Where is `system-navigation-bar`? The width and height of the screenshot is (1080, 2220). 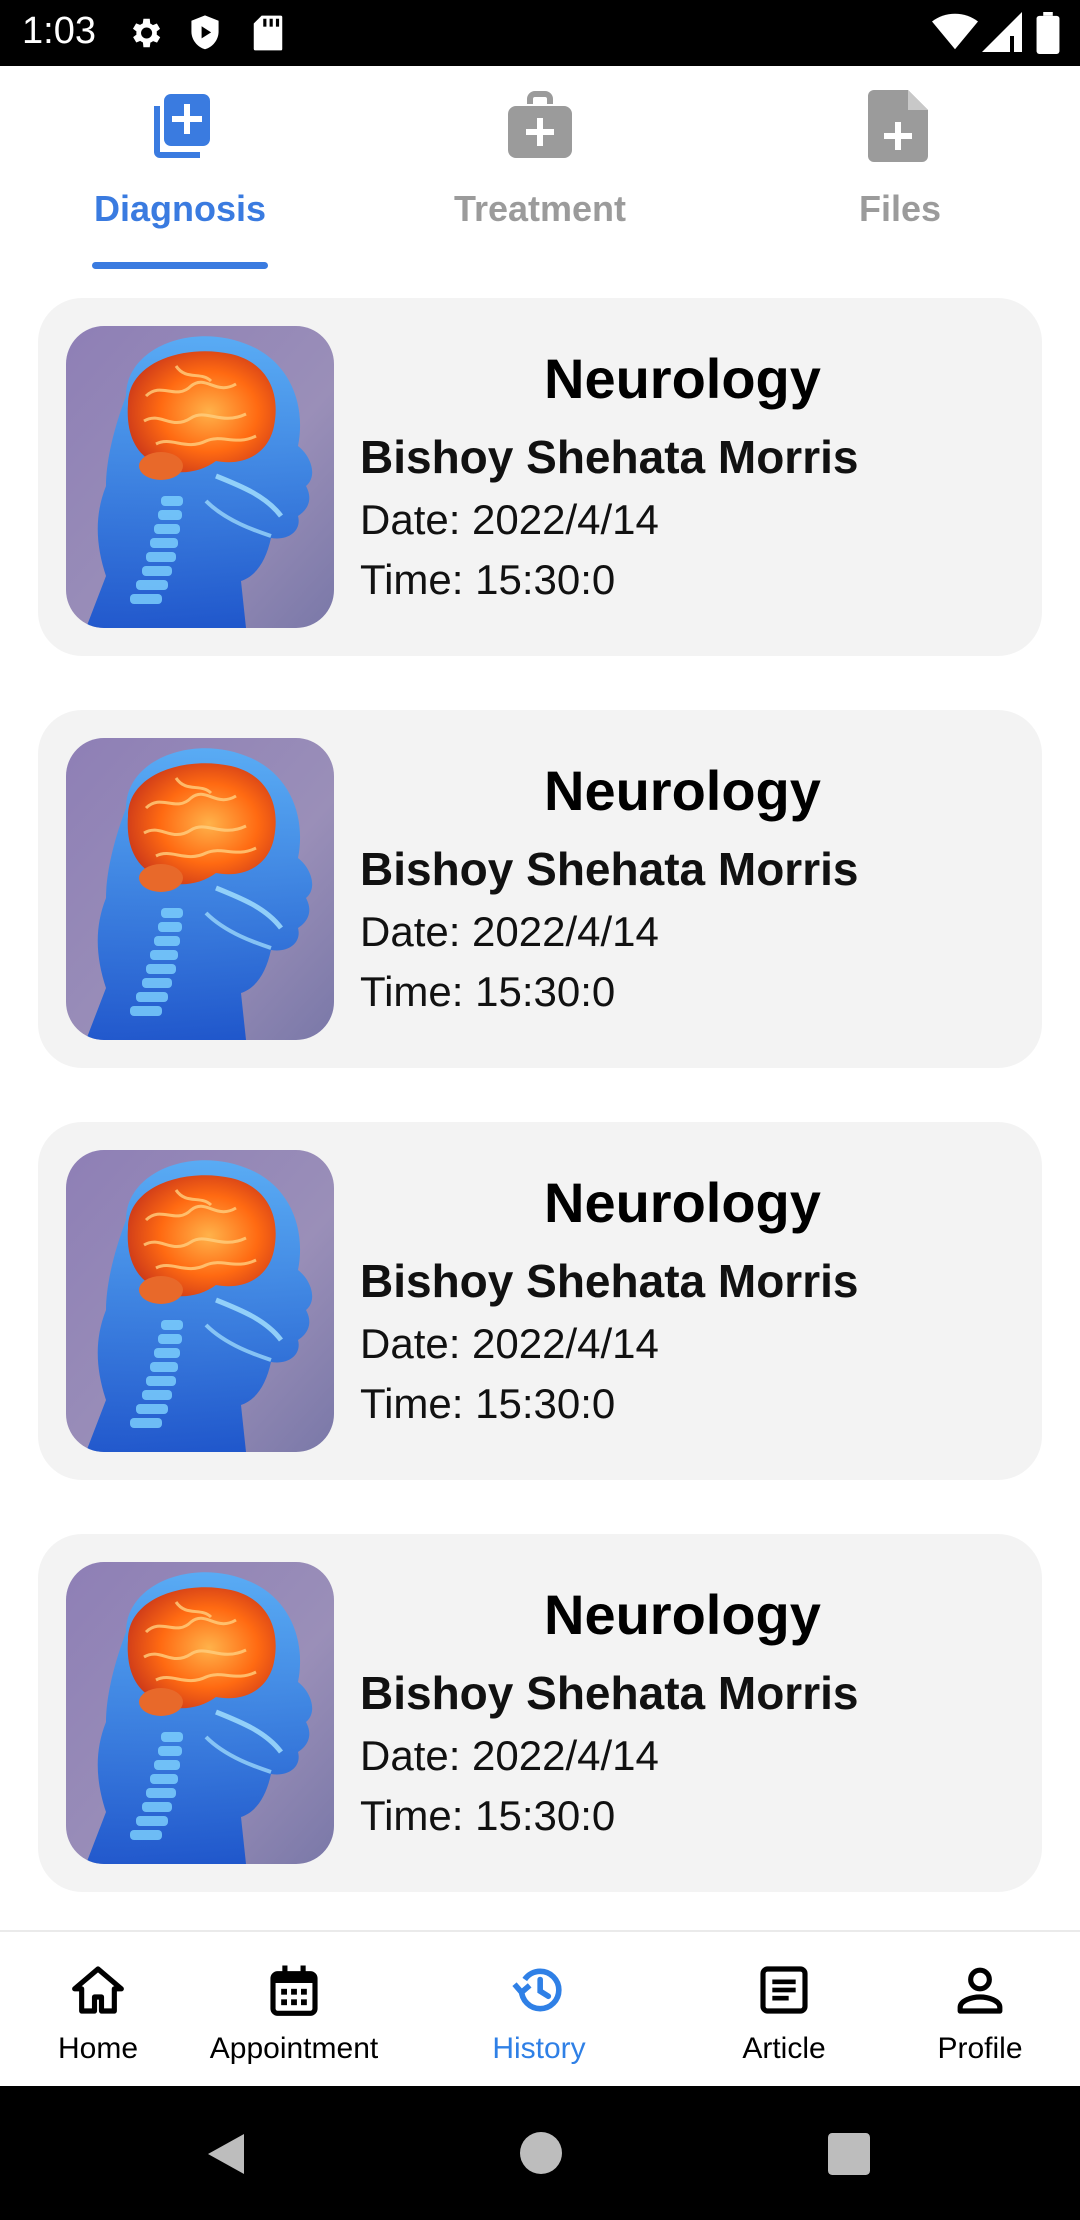 system-navigation-bar is located at coordinates (540, 2153).